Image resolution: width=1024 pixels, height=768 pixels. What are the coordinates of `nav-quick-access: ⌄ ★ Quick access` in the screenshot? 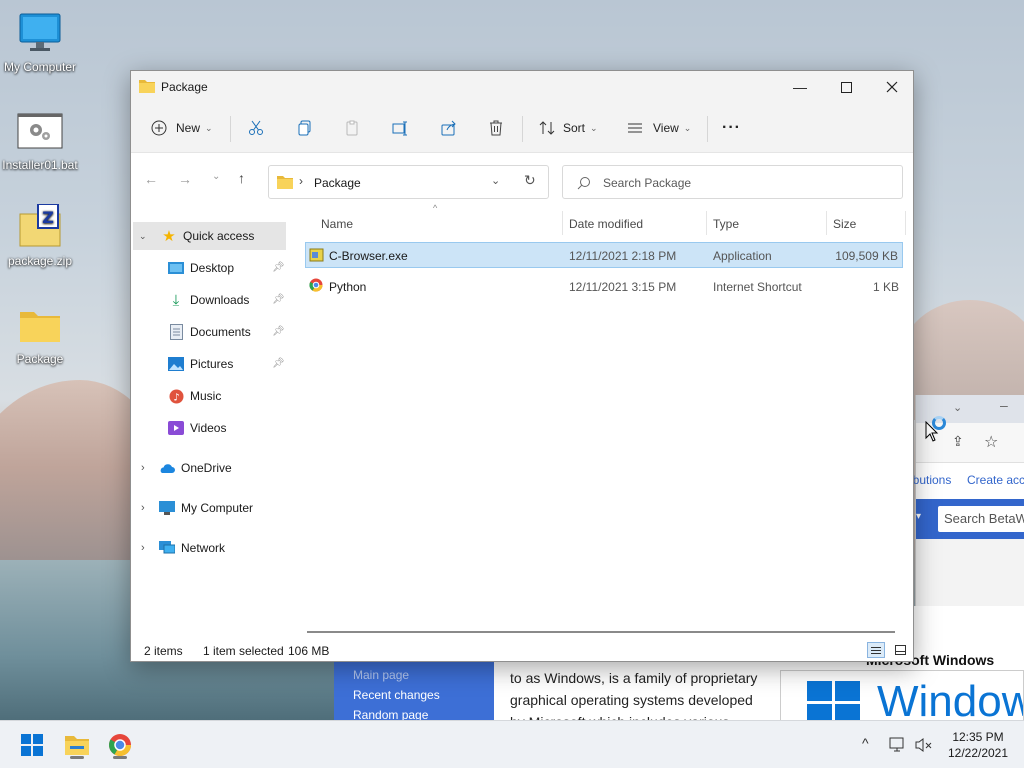 It's located at (196, 236).